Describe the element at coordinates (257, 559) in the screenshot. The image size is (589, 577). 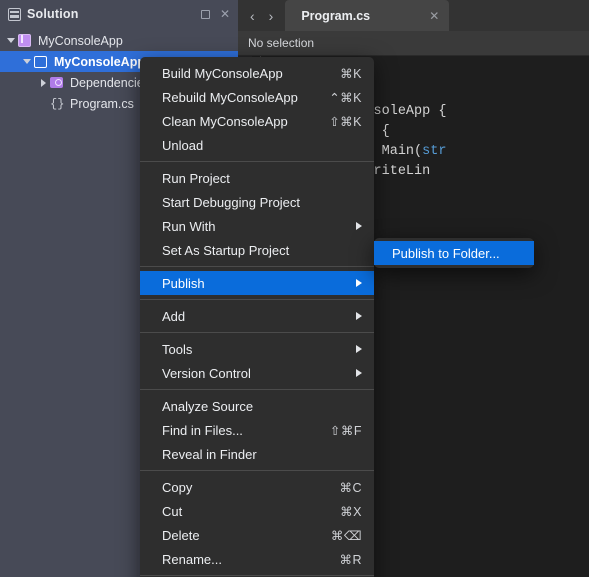
I see `menu-item-rename: Rename... ⌘R` at that location.